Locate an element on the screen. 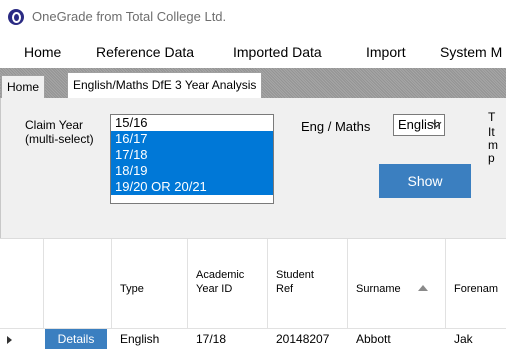  show-button: Show is located at coordinates (425, 181).